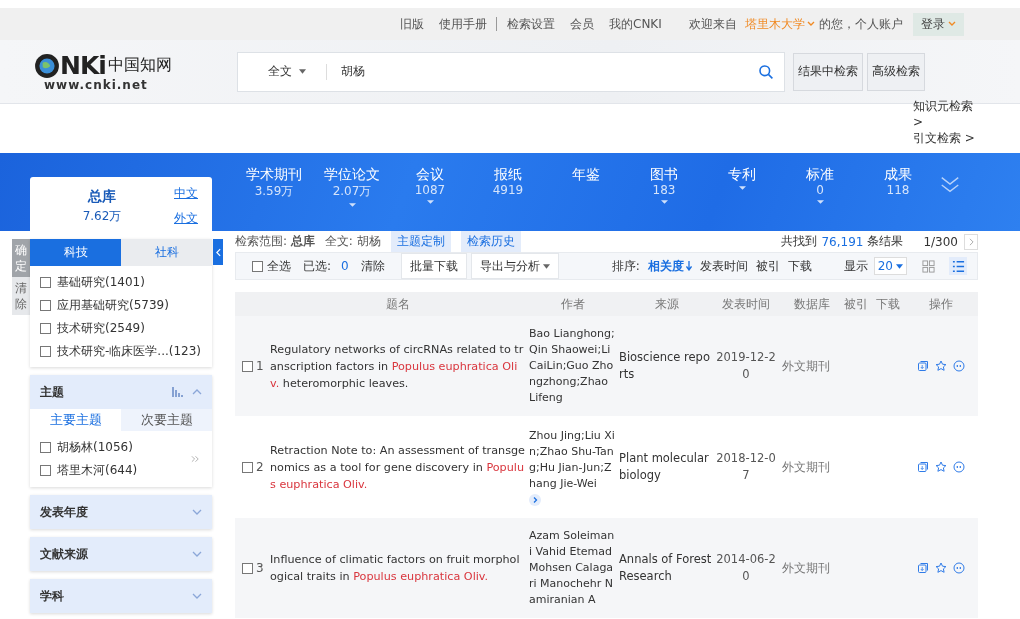 The width and height of the screenshot is (1020, 619). I want to click on filter-action-button: 清除, so click(21, 296).